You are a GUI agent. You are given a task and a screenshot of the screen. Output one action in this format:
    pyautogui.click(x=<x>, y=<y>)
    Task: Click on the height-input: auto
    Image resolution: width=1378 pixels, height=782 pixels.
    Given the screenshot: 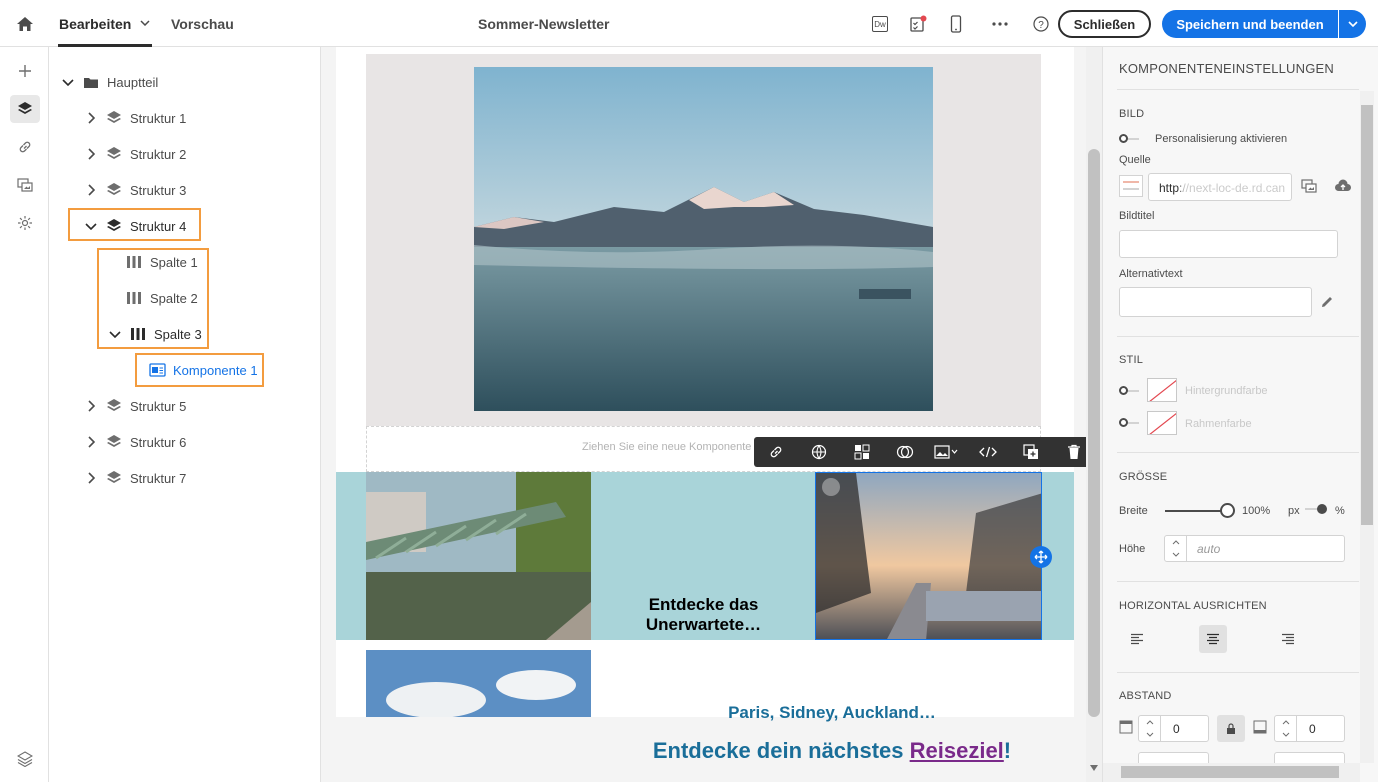 What is the action you would take?
    pyautogui.click(x=1254, y=548)
    